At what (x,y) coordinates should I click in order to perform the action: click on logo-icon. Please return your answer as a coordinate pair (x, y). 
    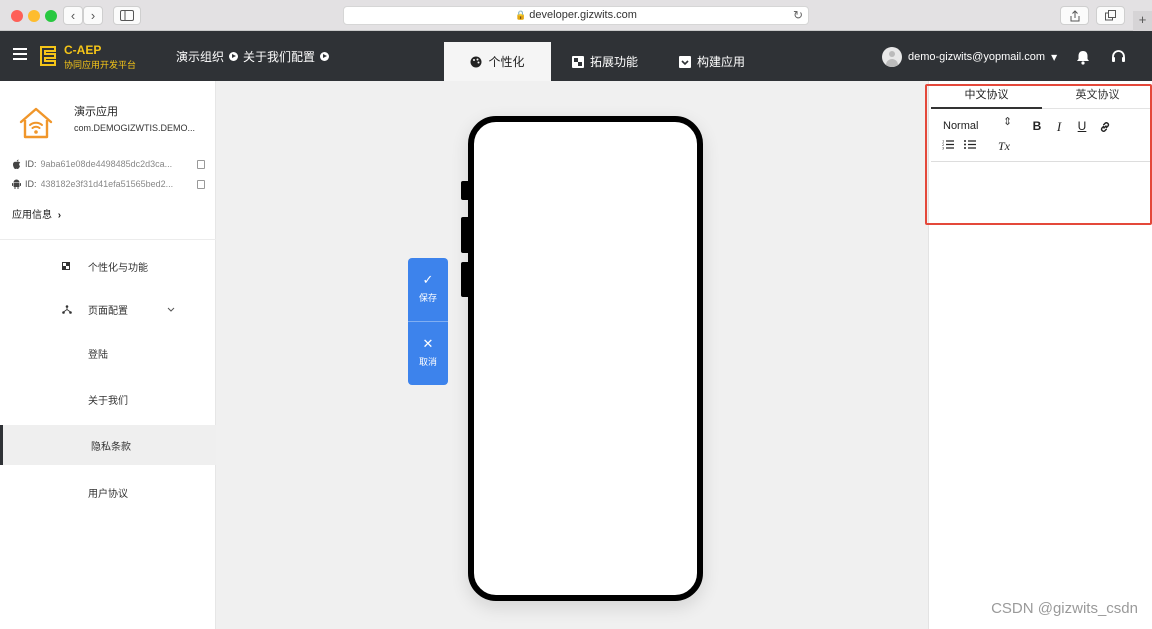
    Looking at the image, I should click on (48, 56).